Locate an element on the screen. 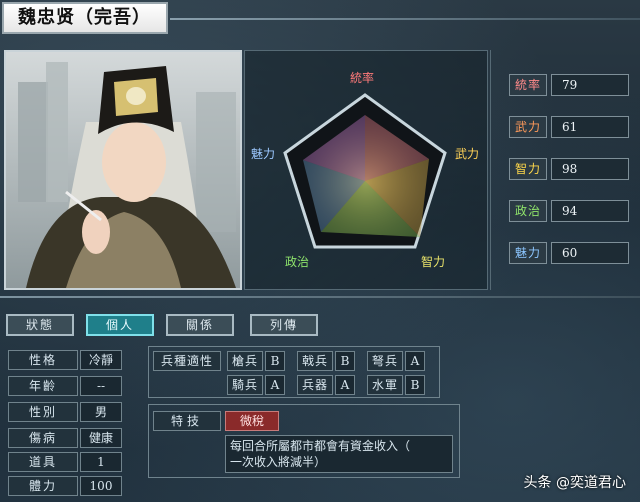 This screenshot has height=502, width=640. info-row-age: 年齡 -- is located at coordinates (65, 386).